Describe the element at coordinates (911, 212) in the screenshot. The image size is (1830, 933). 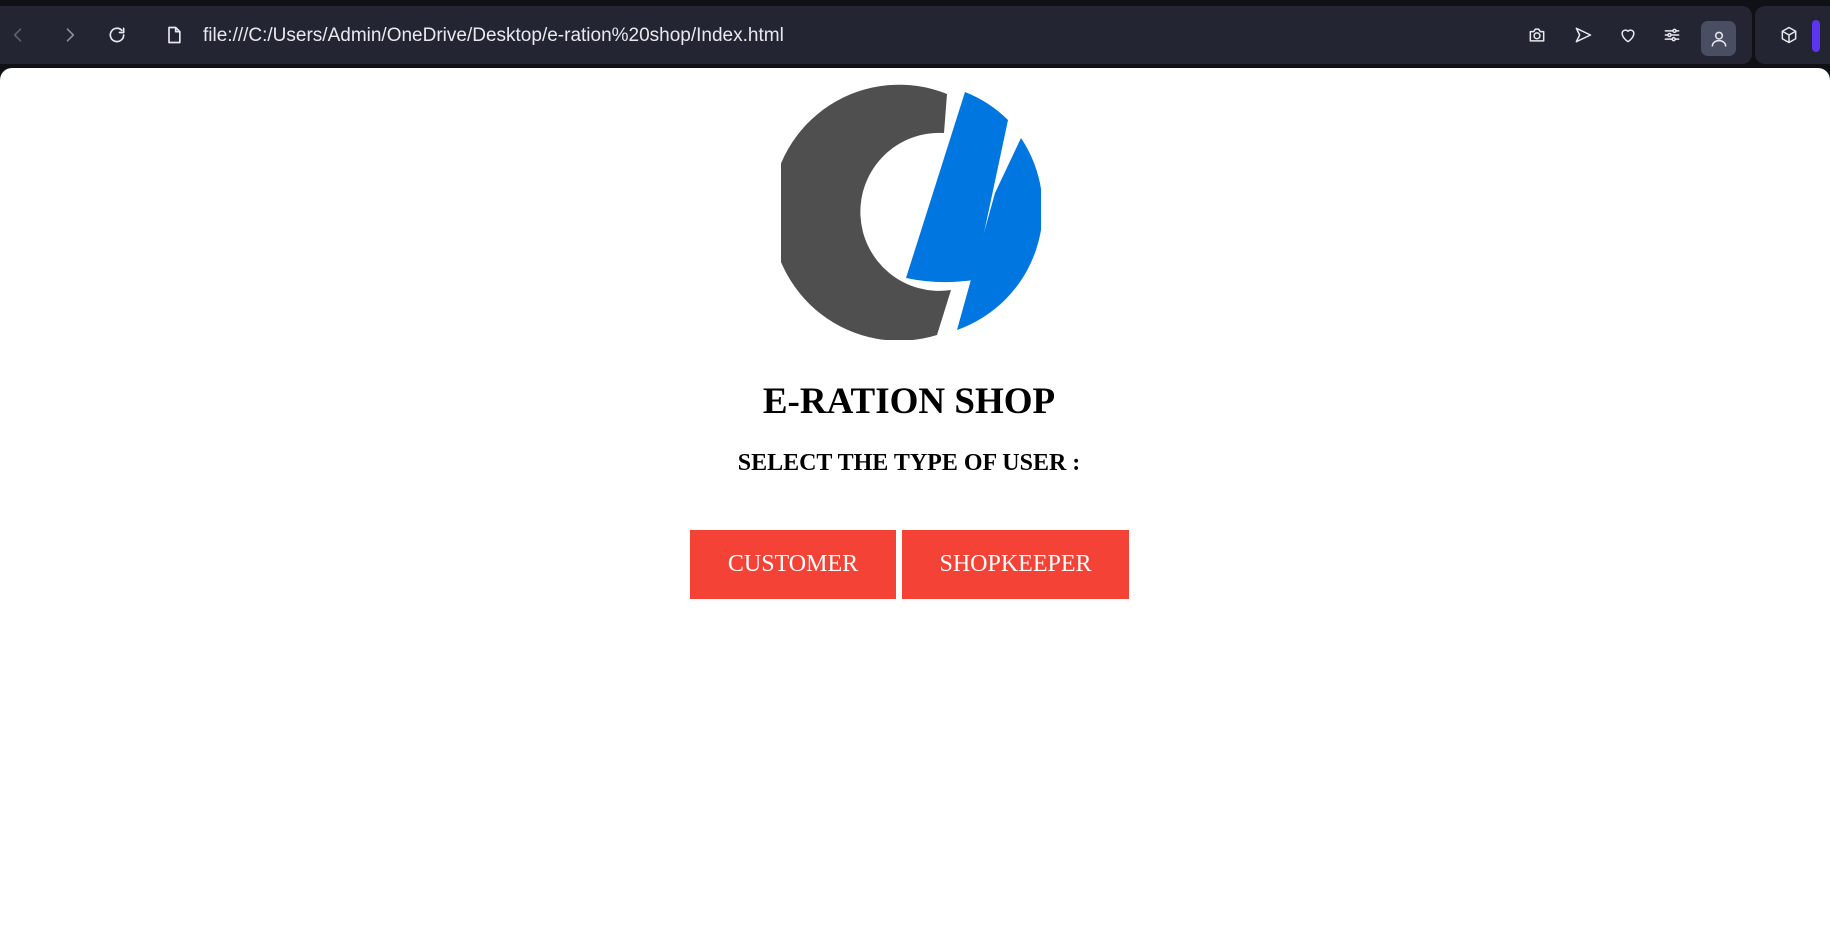
I see `shop-logo` at that location.